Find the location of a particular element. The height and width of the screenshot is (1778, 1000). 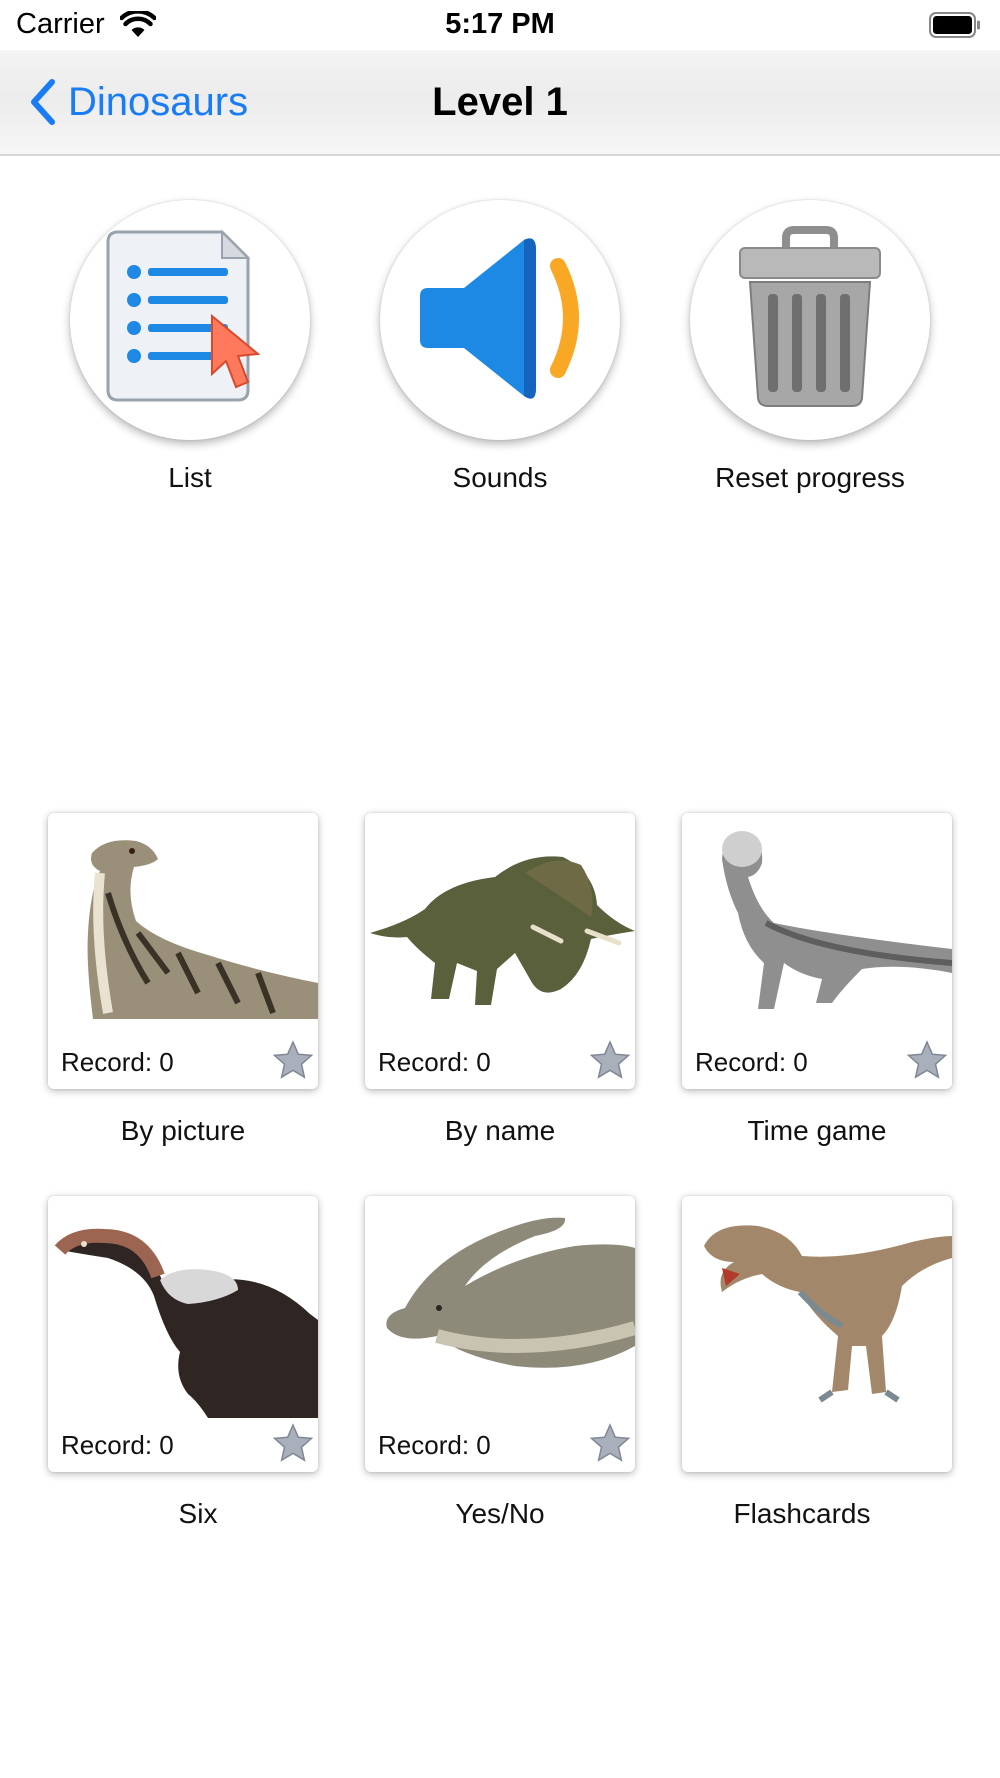

game-yes-no: Record: 0 Yes/No is located at coordinates (500, 1363).